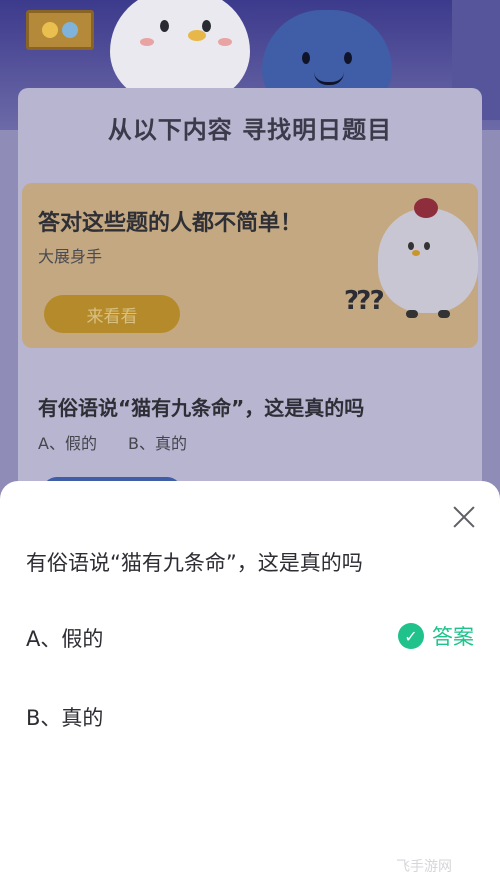 The width and height of the screenshot is (500, 888). What do you see at coordinates (364, 301) in the screenshot?
I see `question-marks-icon: ?⁇` at bounding box center [364, 301].